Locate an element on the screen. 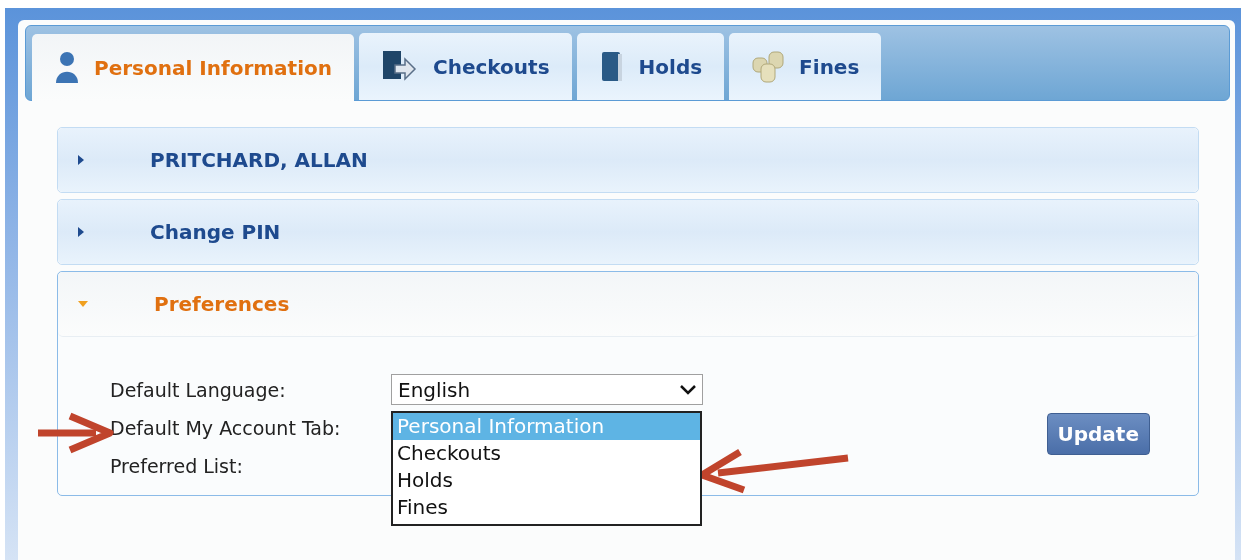 The height and width of the screenshot is (560, 1247). chevron-down-icon is located at coordinates (688, 389).